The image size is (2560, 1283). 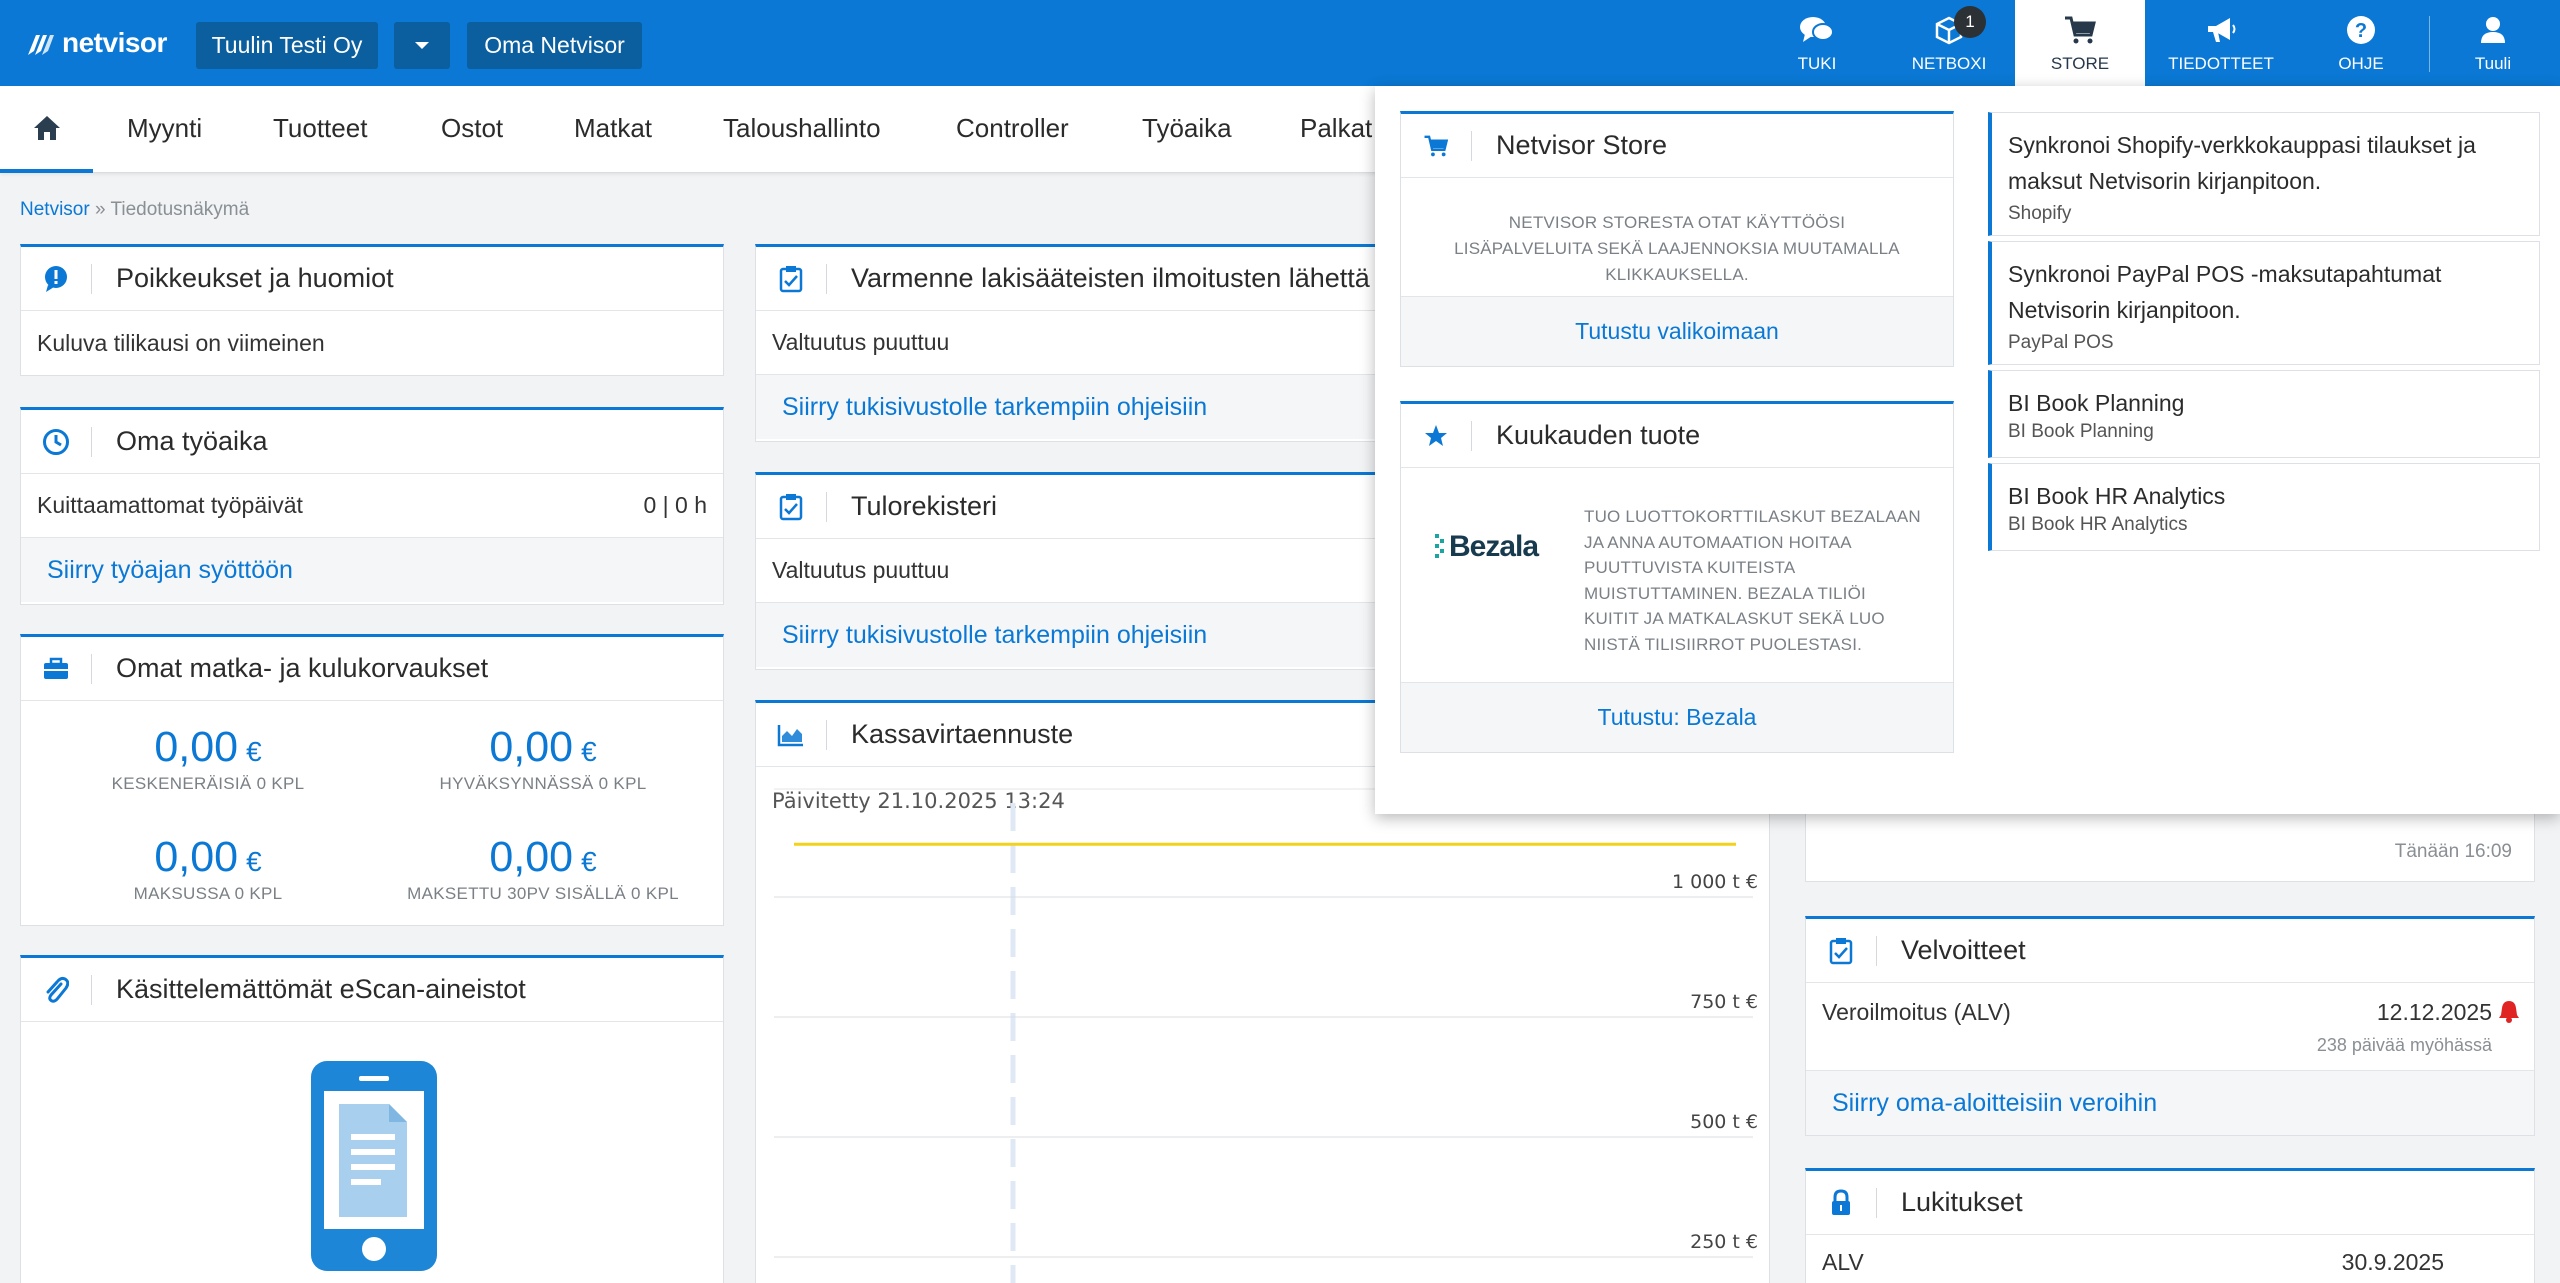 What do you see at coordinates (2221, 43) in the screenshot?
I see `nav-tiedotteet: TIEDOTTEET` at bounding box center [2221, 43].